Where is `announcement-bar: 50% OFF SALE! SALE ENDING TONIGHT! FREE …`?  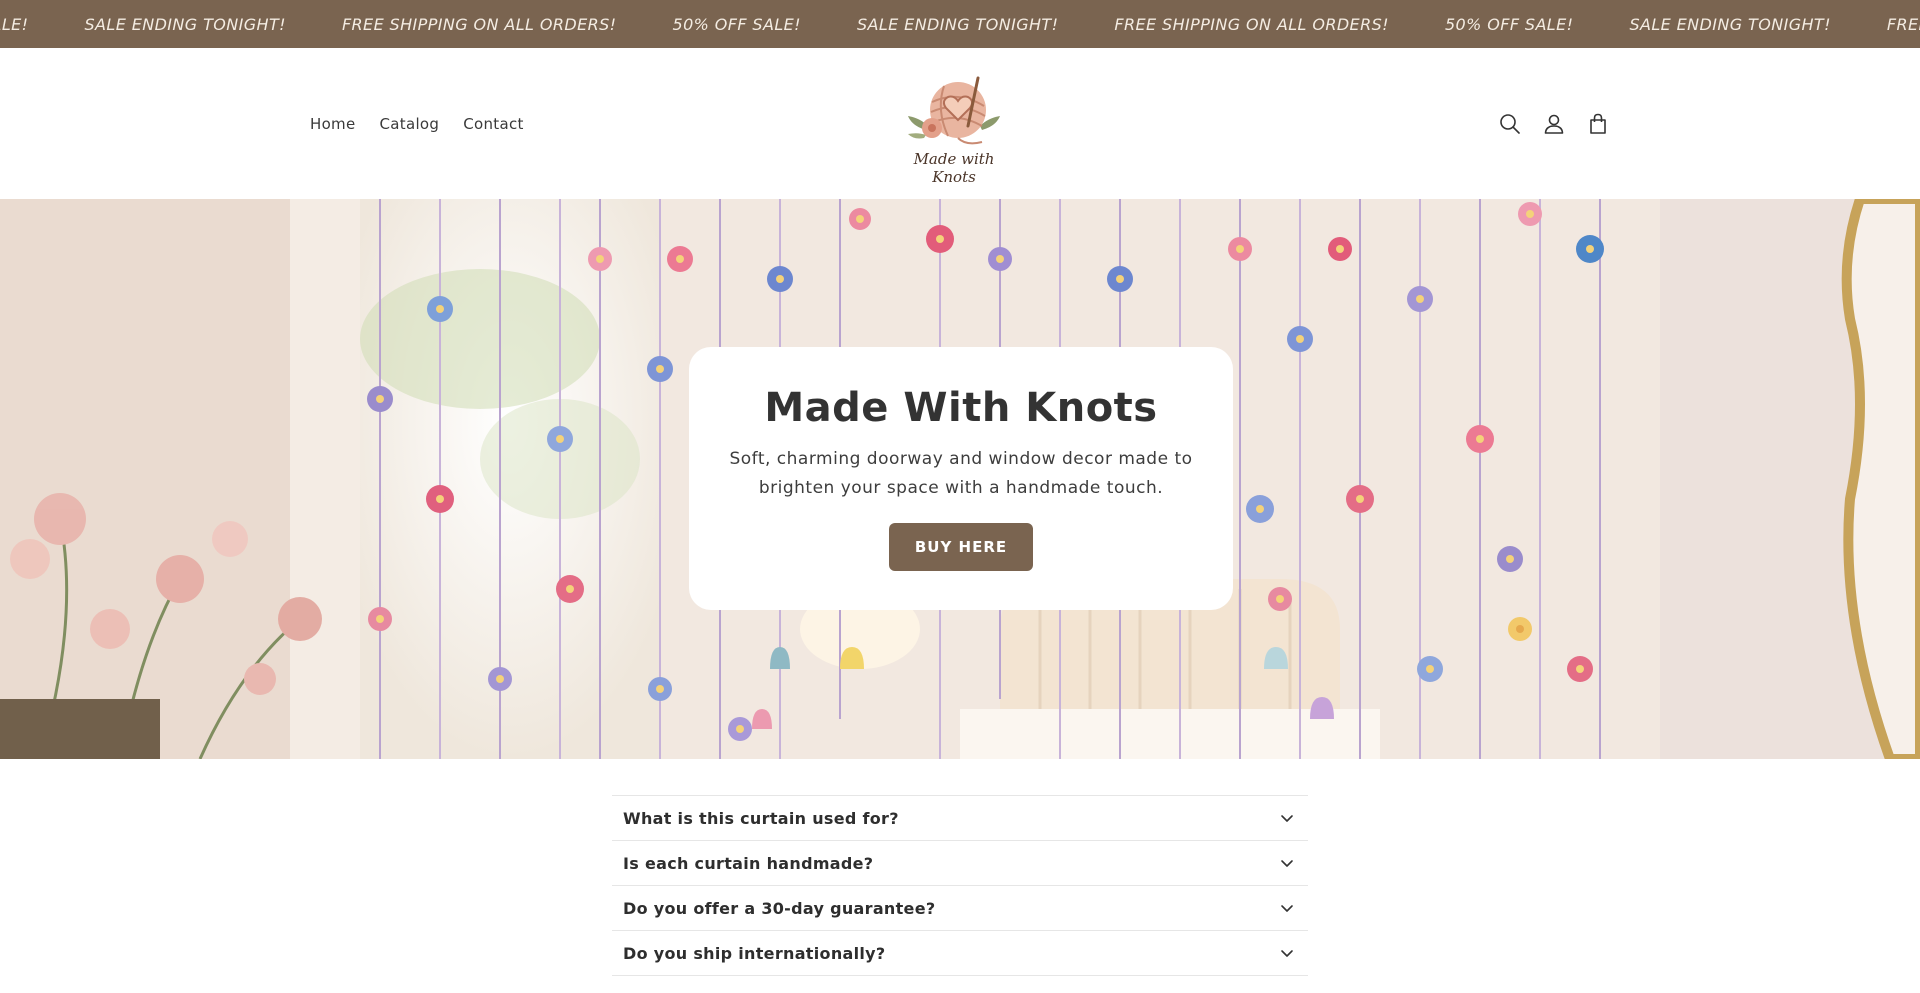 announcement-bar: 50% OFF SALE! SALE ENDING TONIGHT! FREE … is located at coordinates (960, 24).